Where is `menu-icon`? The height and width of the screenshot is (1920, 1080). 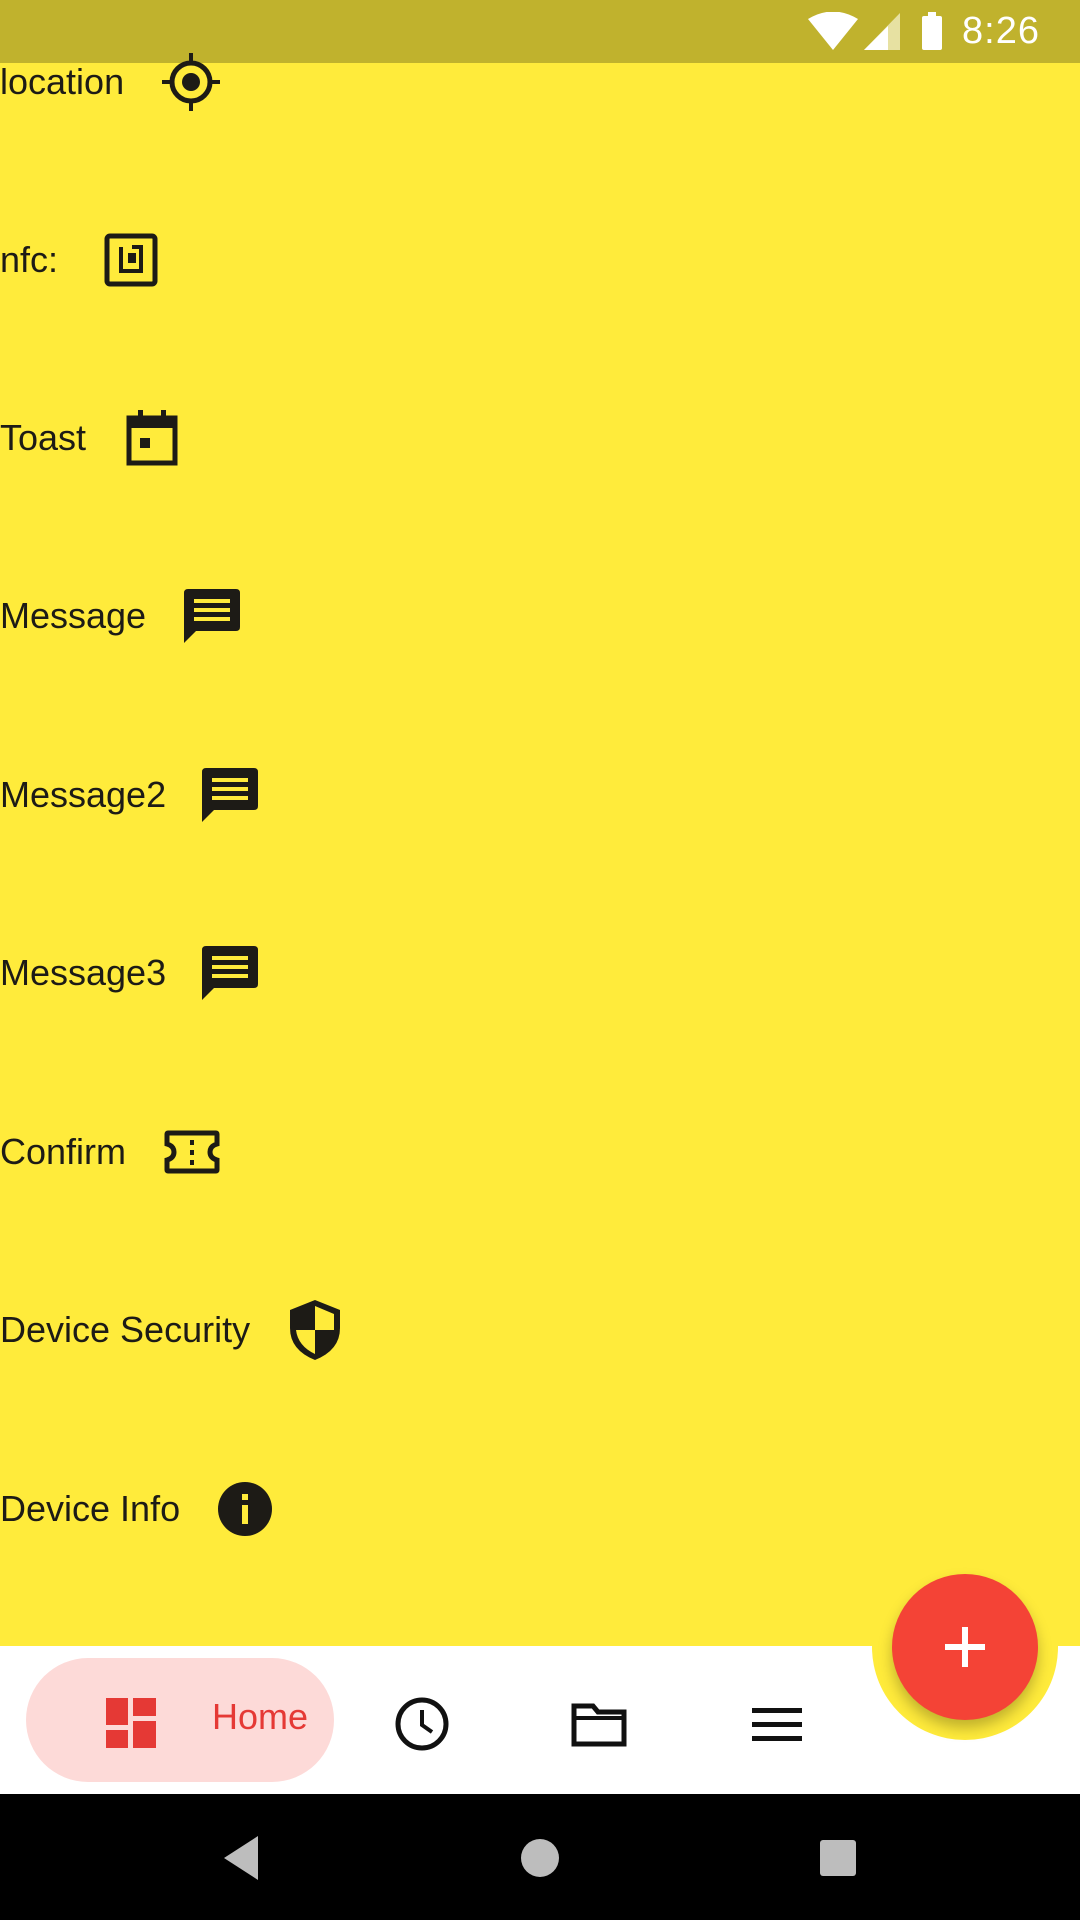 menu-icon is located at coordinates (777, 1724).